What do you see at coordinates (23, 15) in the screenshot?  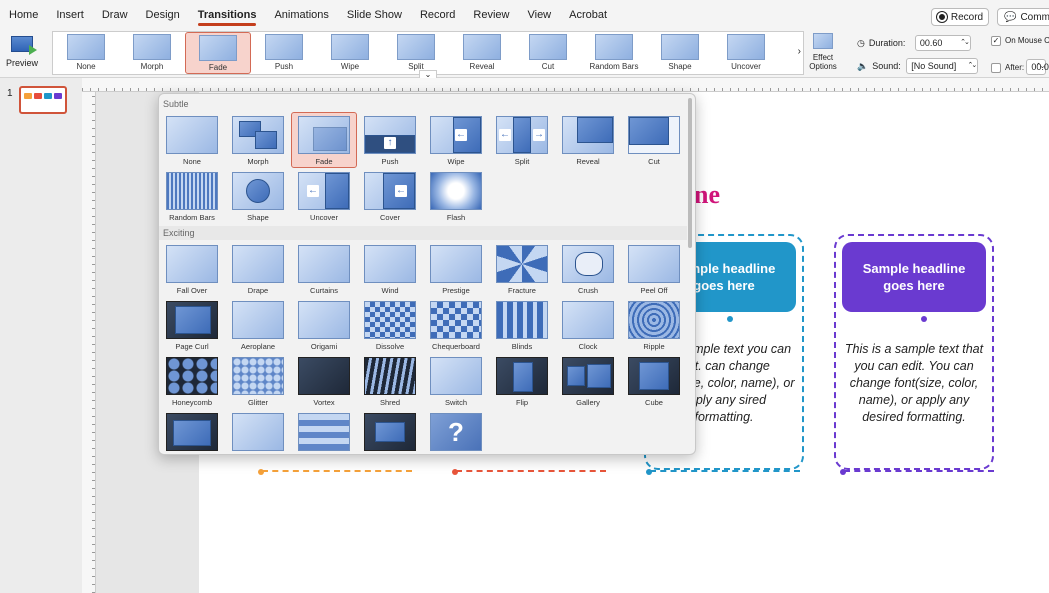 I see `tab-home: Home` at bounding box center [23, 15].